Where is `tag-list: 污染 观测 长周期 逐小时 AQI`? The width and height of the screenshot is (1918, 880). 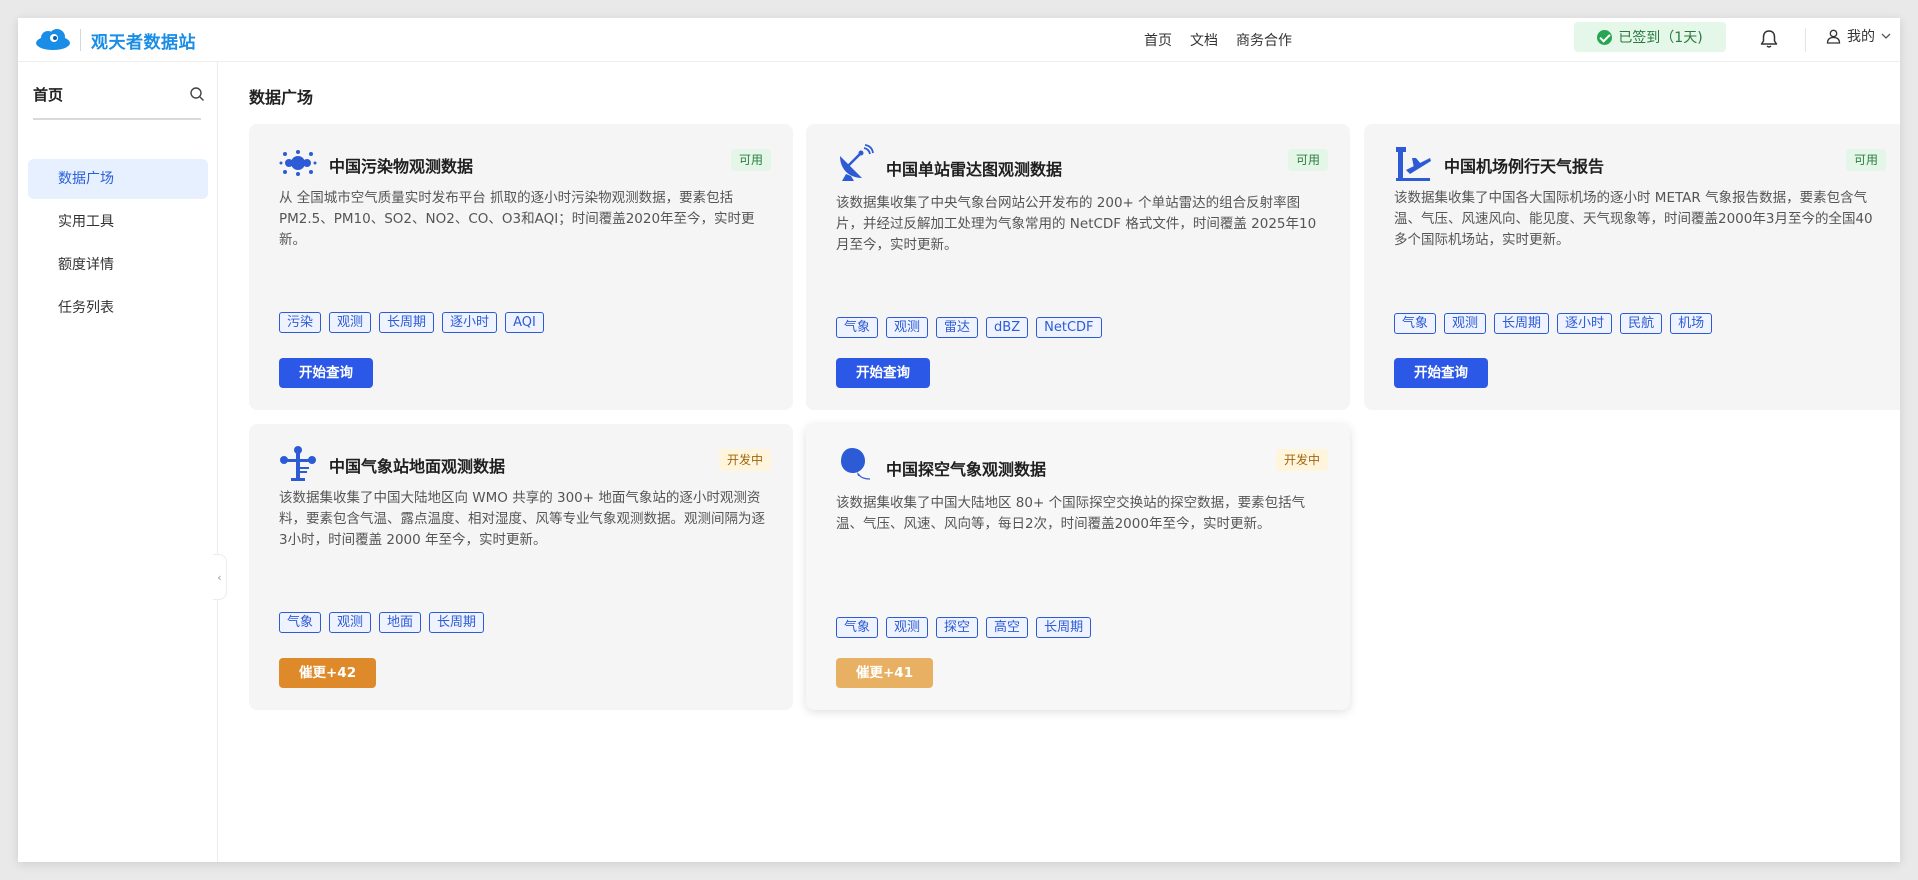 tag-list: 污染 观测 长周期 逐小时 AQI is located at coordinates (411, 322).